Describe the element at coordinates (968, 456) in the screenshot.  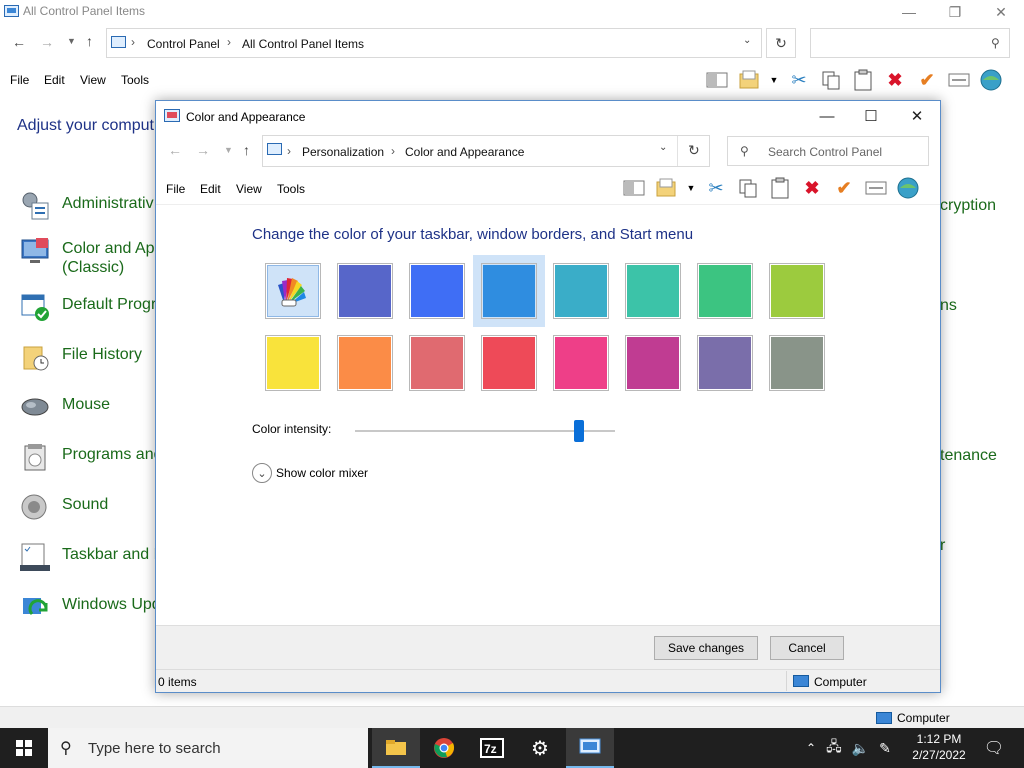
I see `bg-item-fragment: tenance` at that location.